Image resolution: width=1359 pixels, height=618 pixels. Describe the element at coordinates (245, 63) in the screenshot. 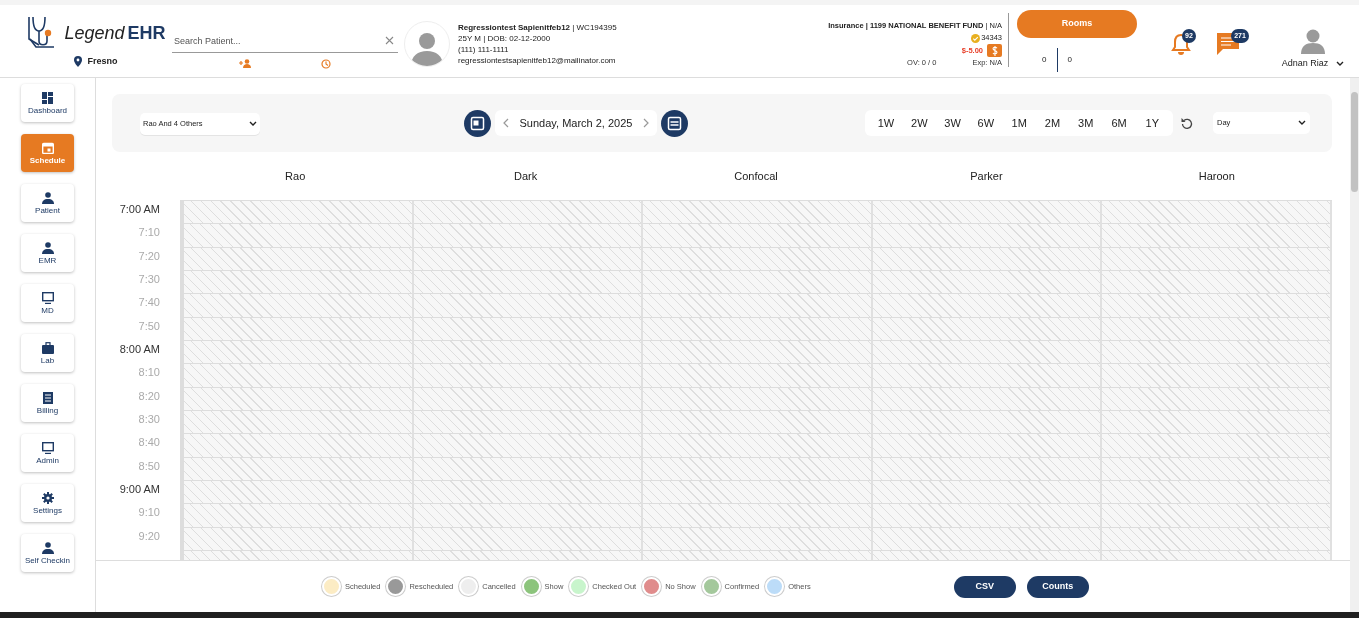

I see `add-user-icon` at that location.